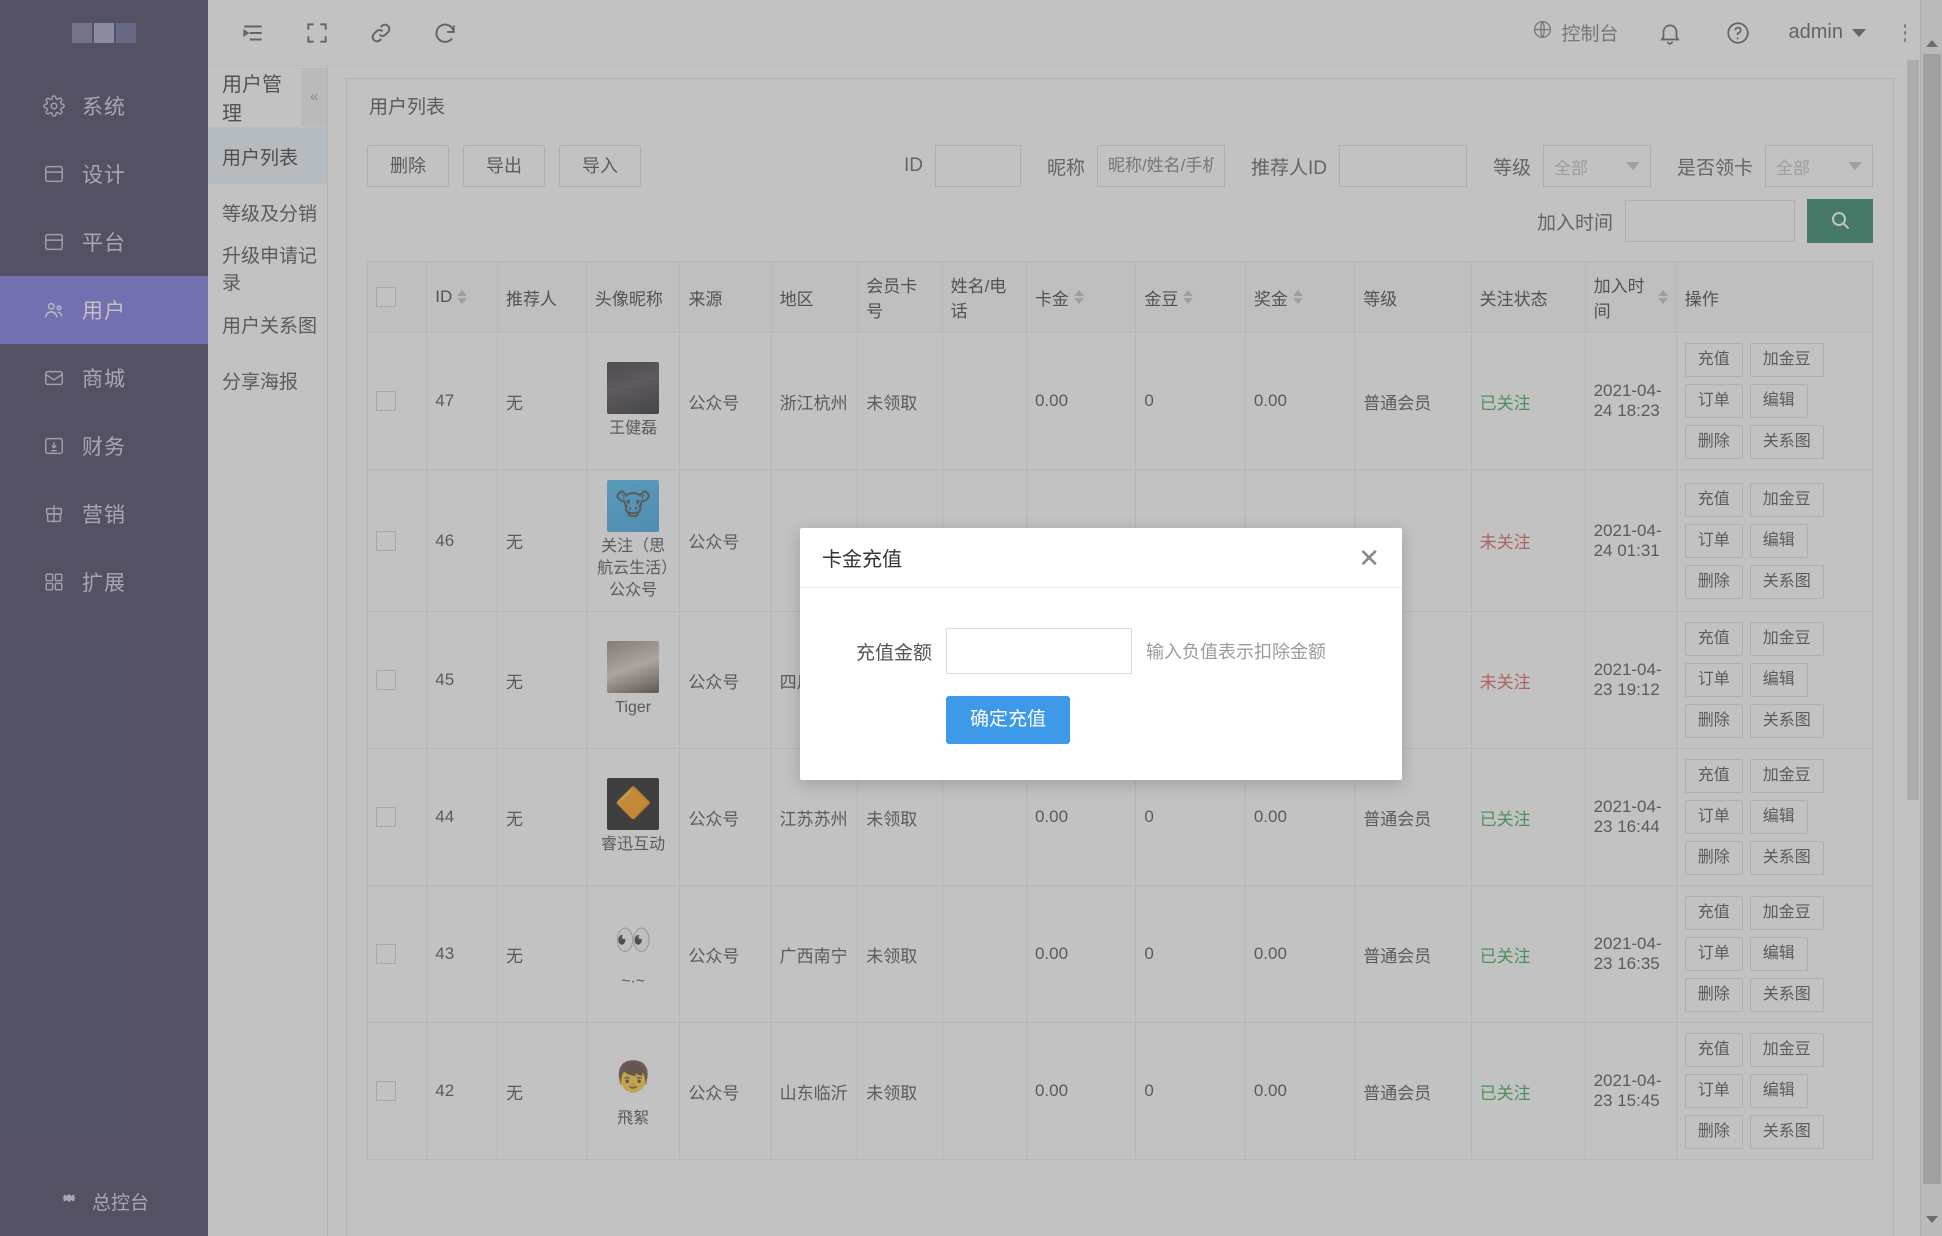  I want to click on confirm-recharge-button: 确定充值, so click(1008, 720).